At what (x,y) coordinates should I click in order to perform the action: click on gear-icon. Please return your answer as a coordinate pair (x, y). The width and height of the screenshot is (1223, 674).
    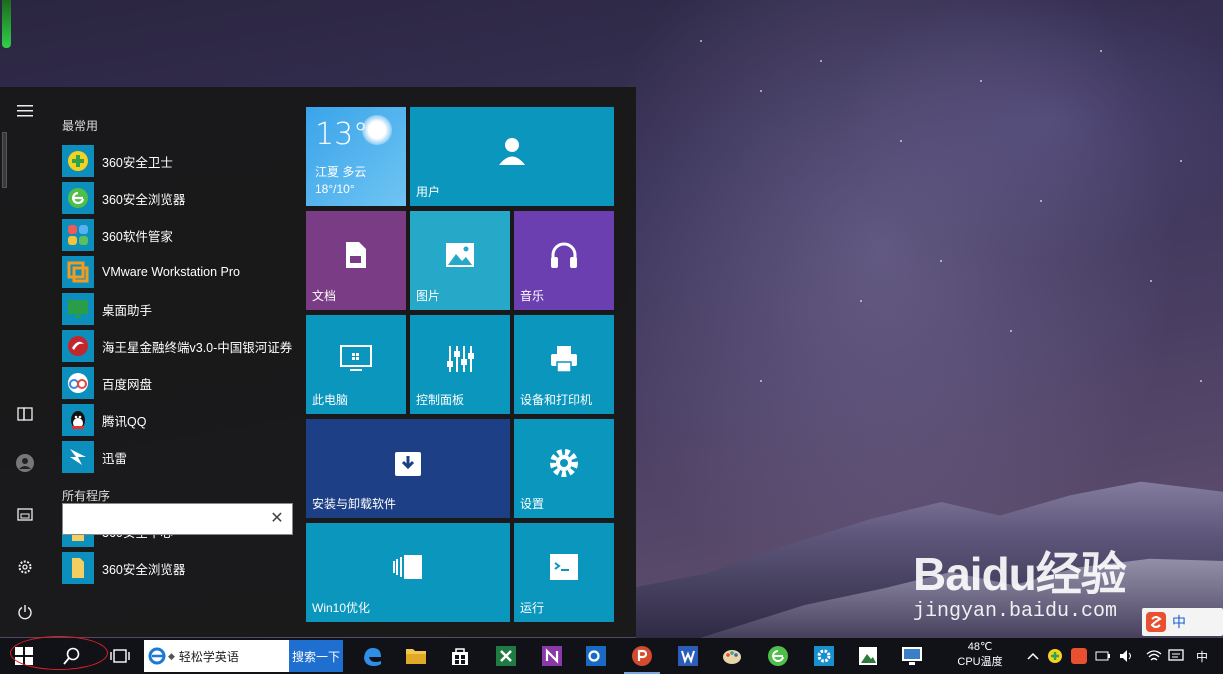
    Looking at the image, I should click on (564, 462).